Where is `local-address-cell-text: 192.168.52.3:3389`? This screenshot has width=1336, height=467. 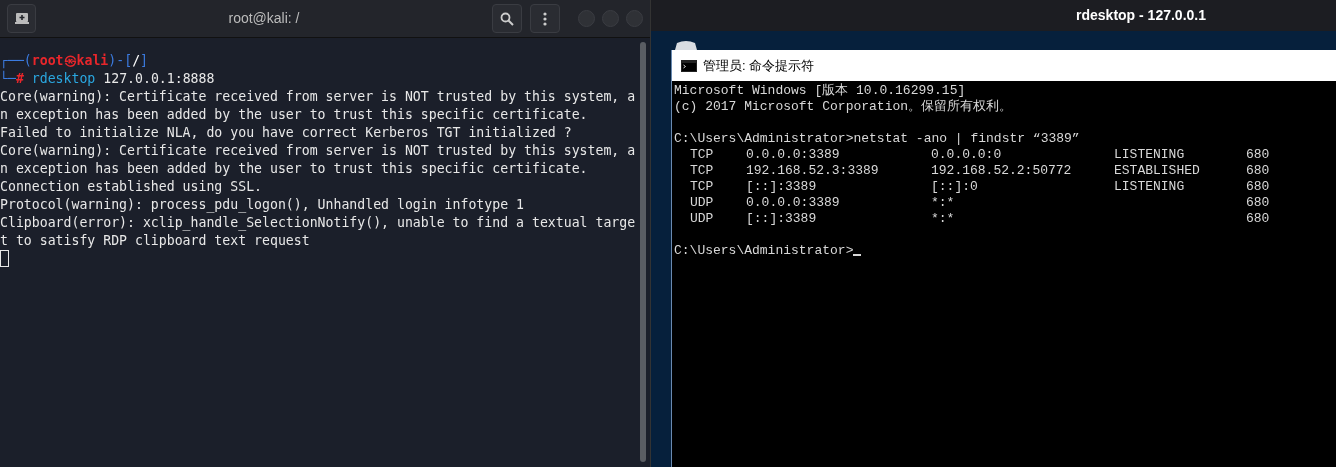
local-address-cell-text: 192.168.52.3:3389 is located at coordinates (813, 171).